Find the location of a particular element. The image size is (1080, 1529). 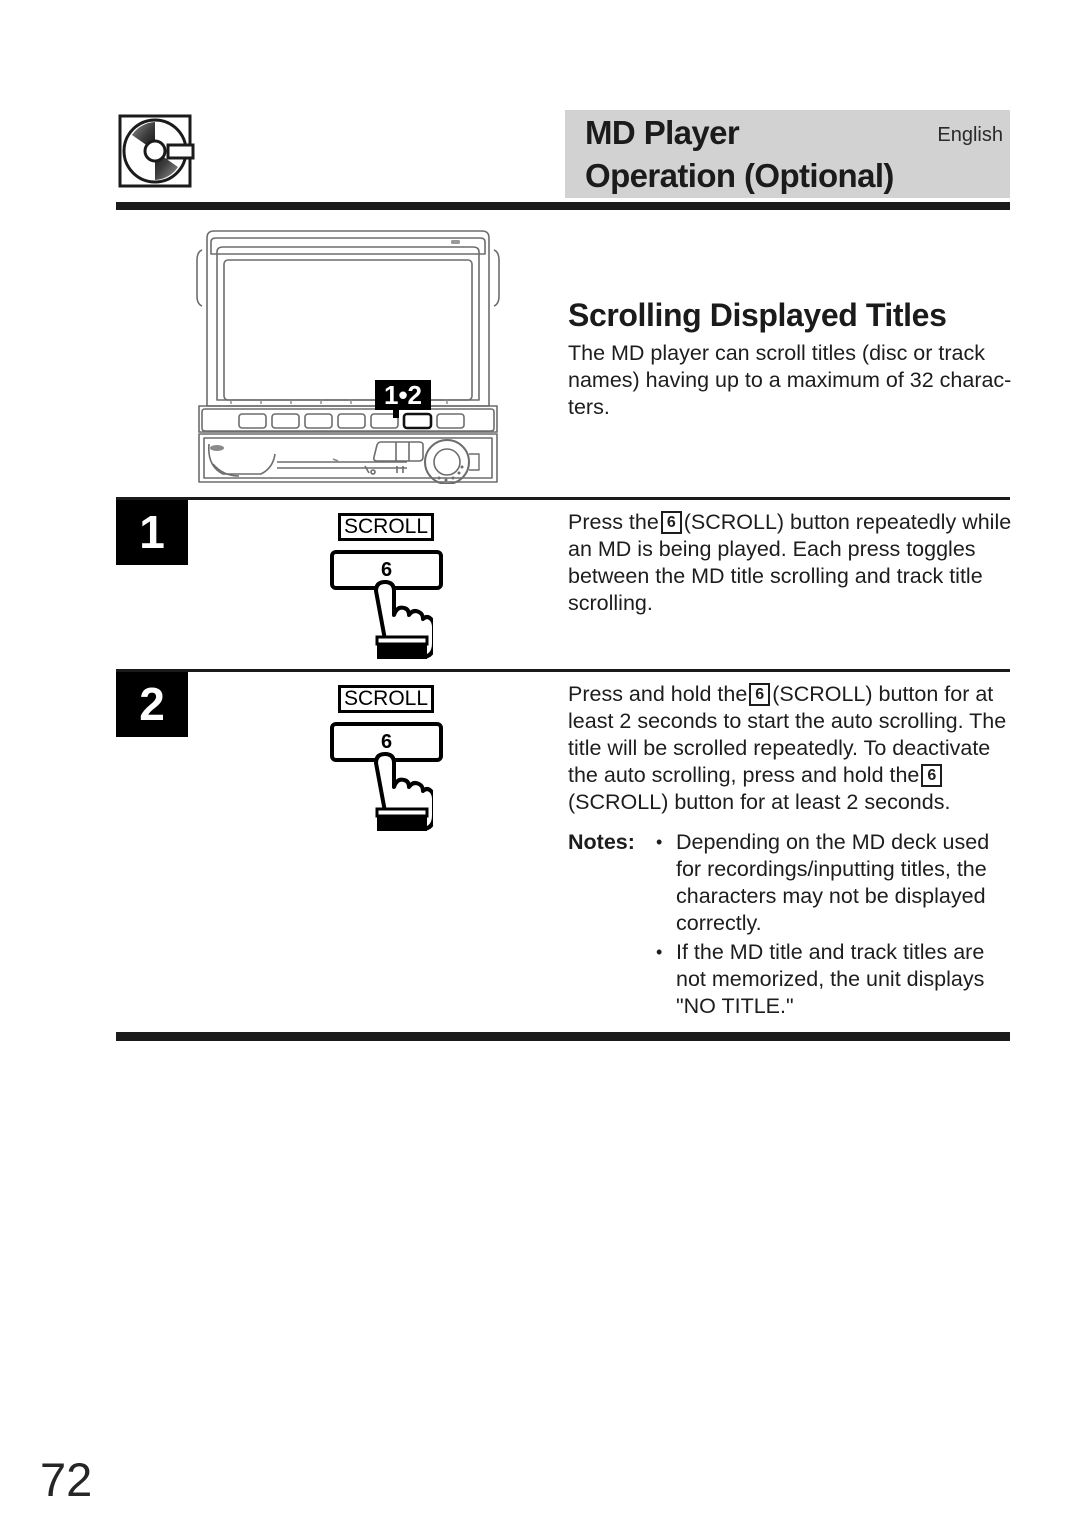

scroll-button-graphic-1: SCROLL 6 is located at coordinates (390, 586).